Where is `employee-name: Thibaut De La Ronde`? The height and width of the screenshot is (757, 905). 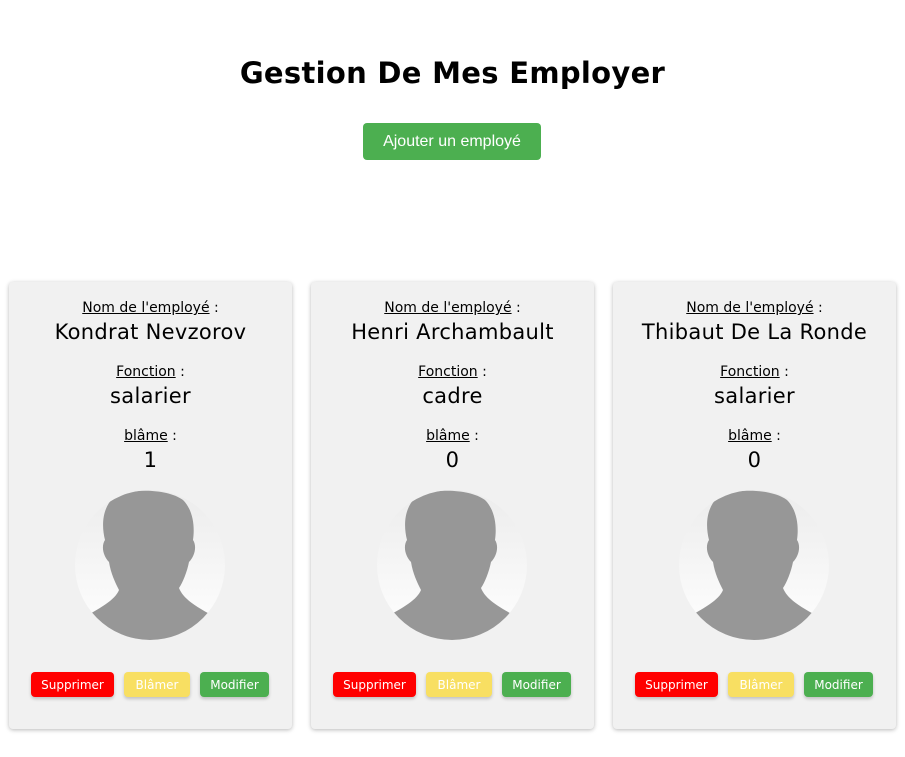
employee-name: Thibaut De La Ronde is located at coordinates (754, 332).